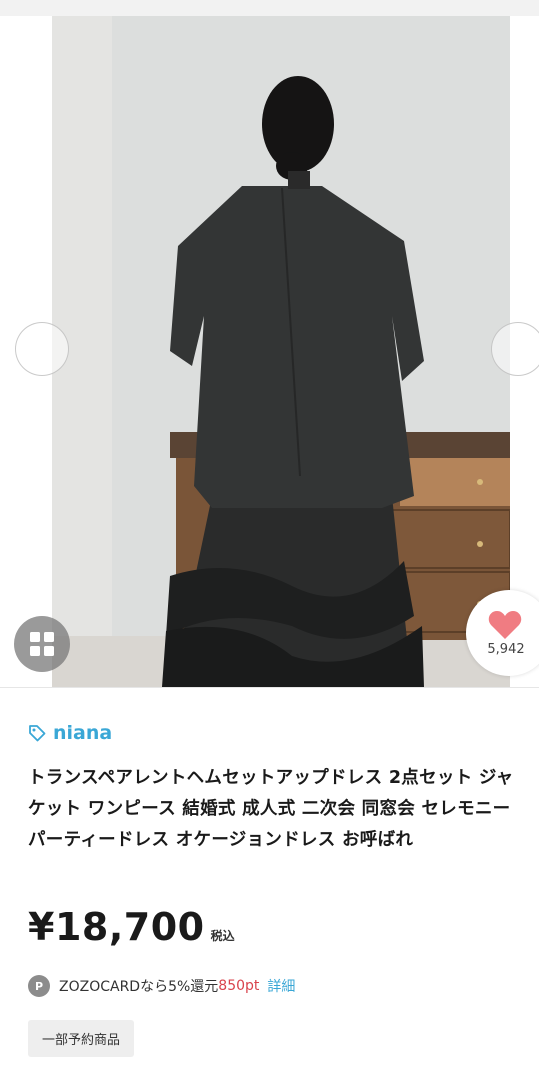 This screenshot has width=539, height=1080. I want to click on points-text: ZOZOCARDなら5%還元, so click(139, 987).